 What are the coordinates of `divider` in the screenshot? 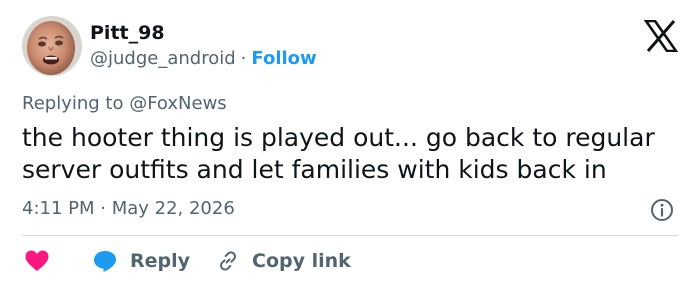 It's located at (350, 235).